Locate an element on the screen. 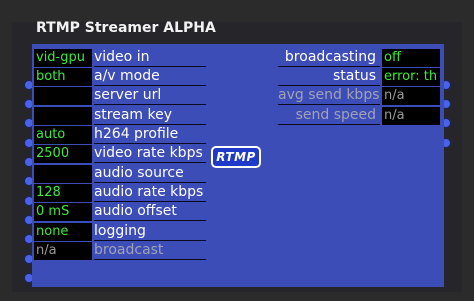 This screenshot has width=474, height=301. status-label: status is located at coordinates (329, 77).